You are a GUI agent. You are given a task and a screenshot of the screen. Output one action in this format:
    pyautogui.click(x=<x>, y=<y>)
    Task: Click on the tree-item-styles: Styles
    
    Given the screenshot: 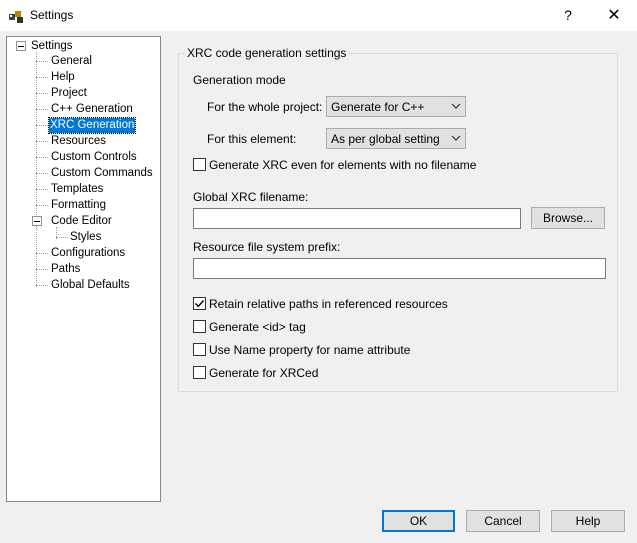 What is the action you would take?
    pyautogui.click(x=85, y=237)
    